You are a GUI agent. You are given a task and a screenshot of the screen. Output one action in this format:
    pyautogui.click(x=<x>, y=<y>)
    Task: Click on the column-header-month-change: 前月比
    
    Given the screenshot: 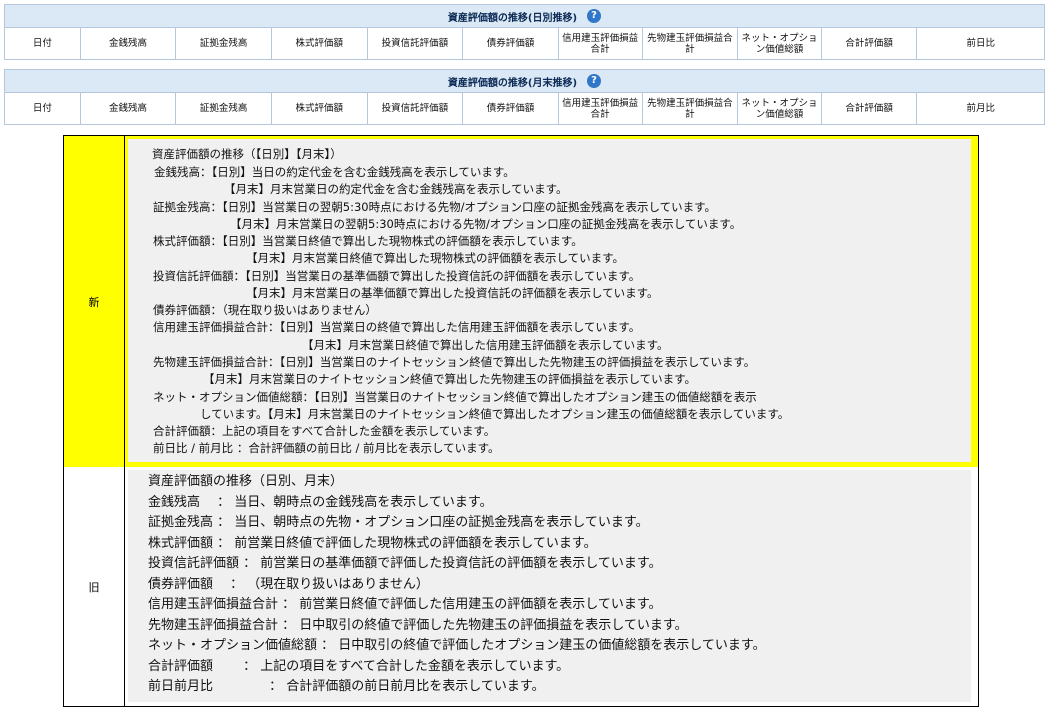 What is the action you would take?
    pyautogui.click(x=980, y=108)
    